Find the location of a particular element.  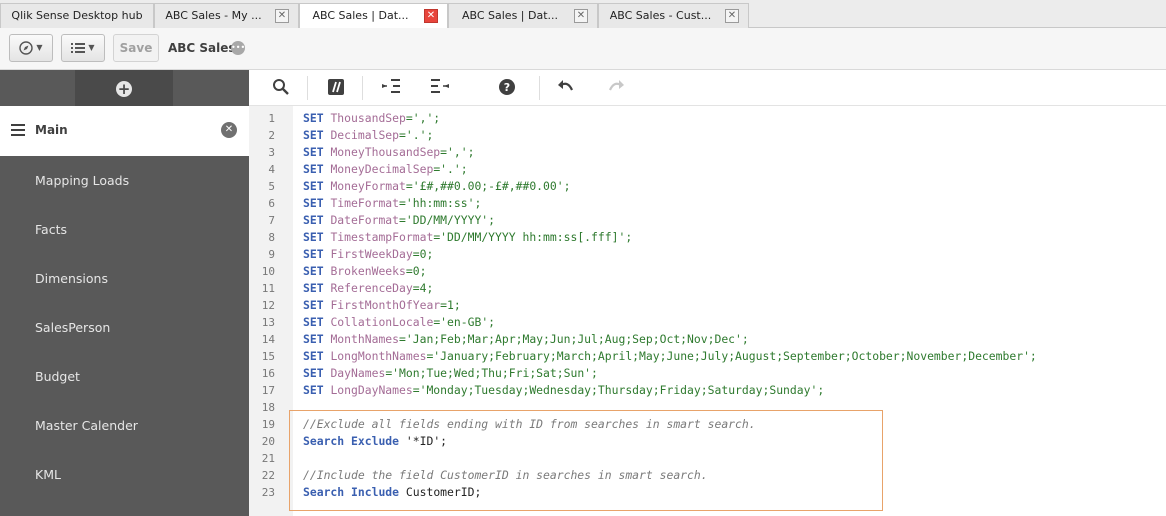

code-line: 18 is located at coordinates (262, 407).